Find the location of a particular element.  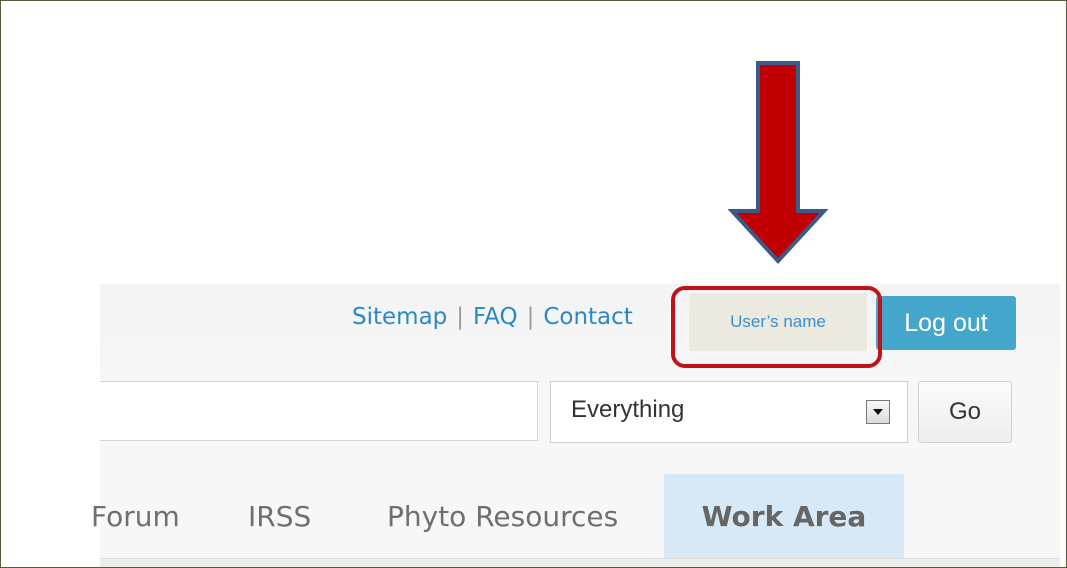

nav-bottom-border is located at coordinates (580, 562).